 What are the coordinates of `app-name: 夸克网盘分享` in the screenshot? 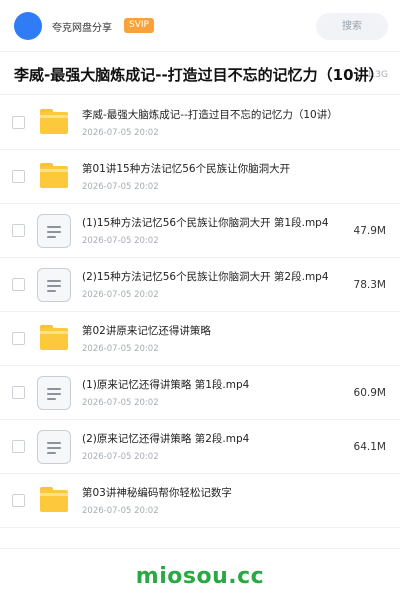 It's located at (82, 28).